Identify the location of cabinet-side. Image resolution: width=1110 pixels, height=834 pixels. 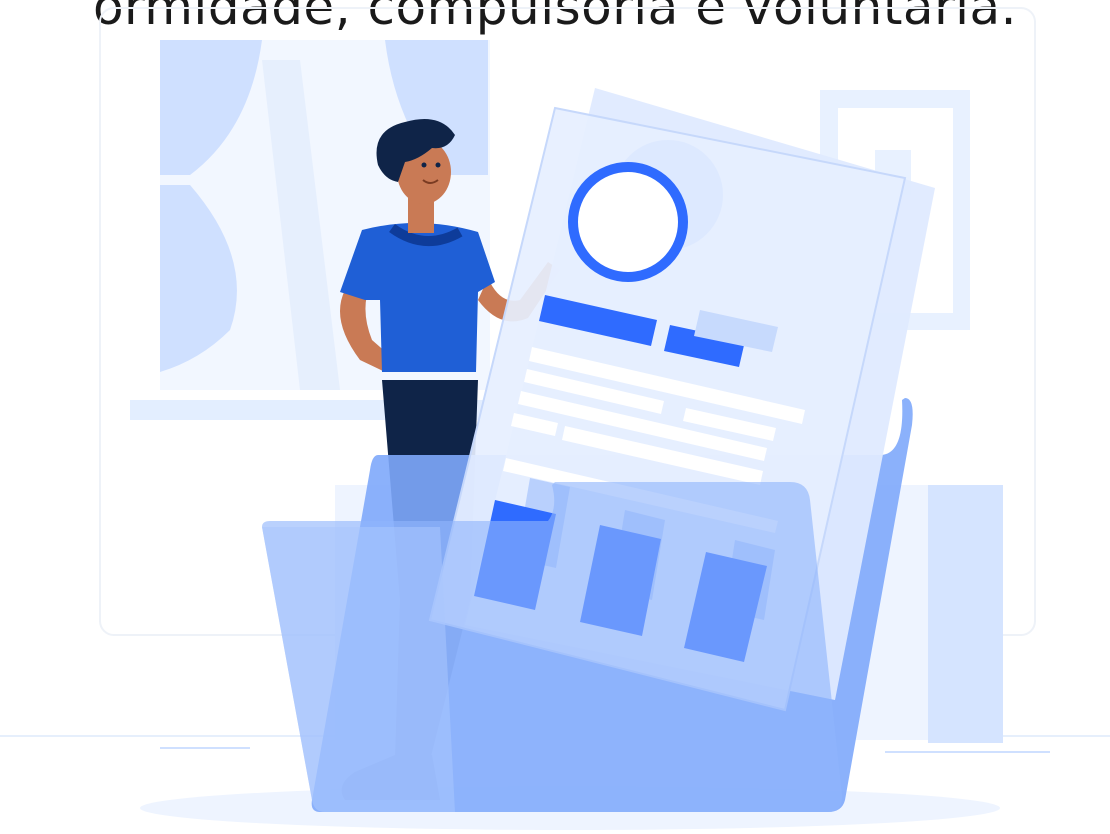
(965, 614).